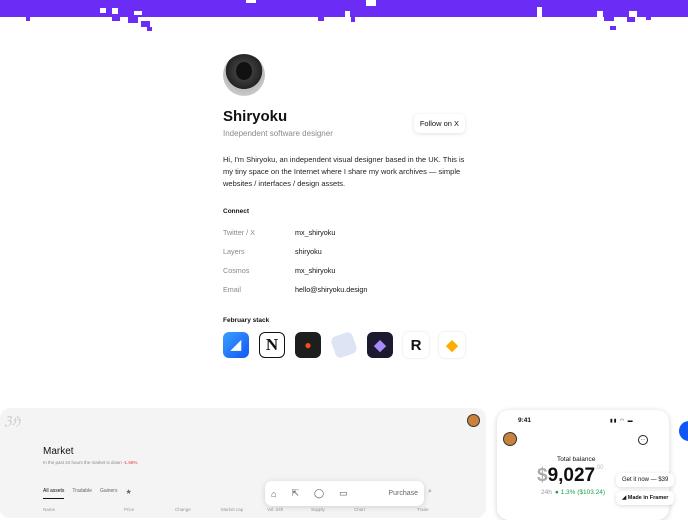 The width and height of the screenshot is (688, 520). What do you see at coordinates (234, 251) in the screenshot?
I see `connect-key: Layers` at bounding box center [234, 251].